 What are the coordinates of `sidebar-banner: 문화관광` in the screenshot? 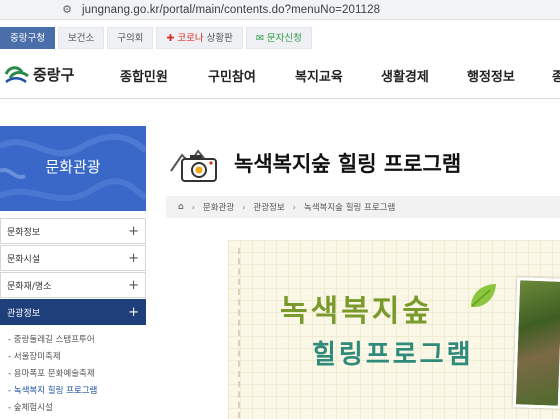 It's located at (73, 168).